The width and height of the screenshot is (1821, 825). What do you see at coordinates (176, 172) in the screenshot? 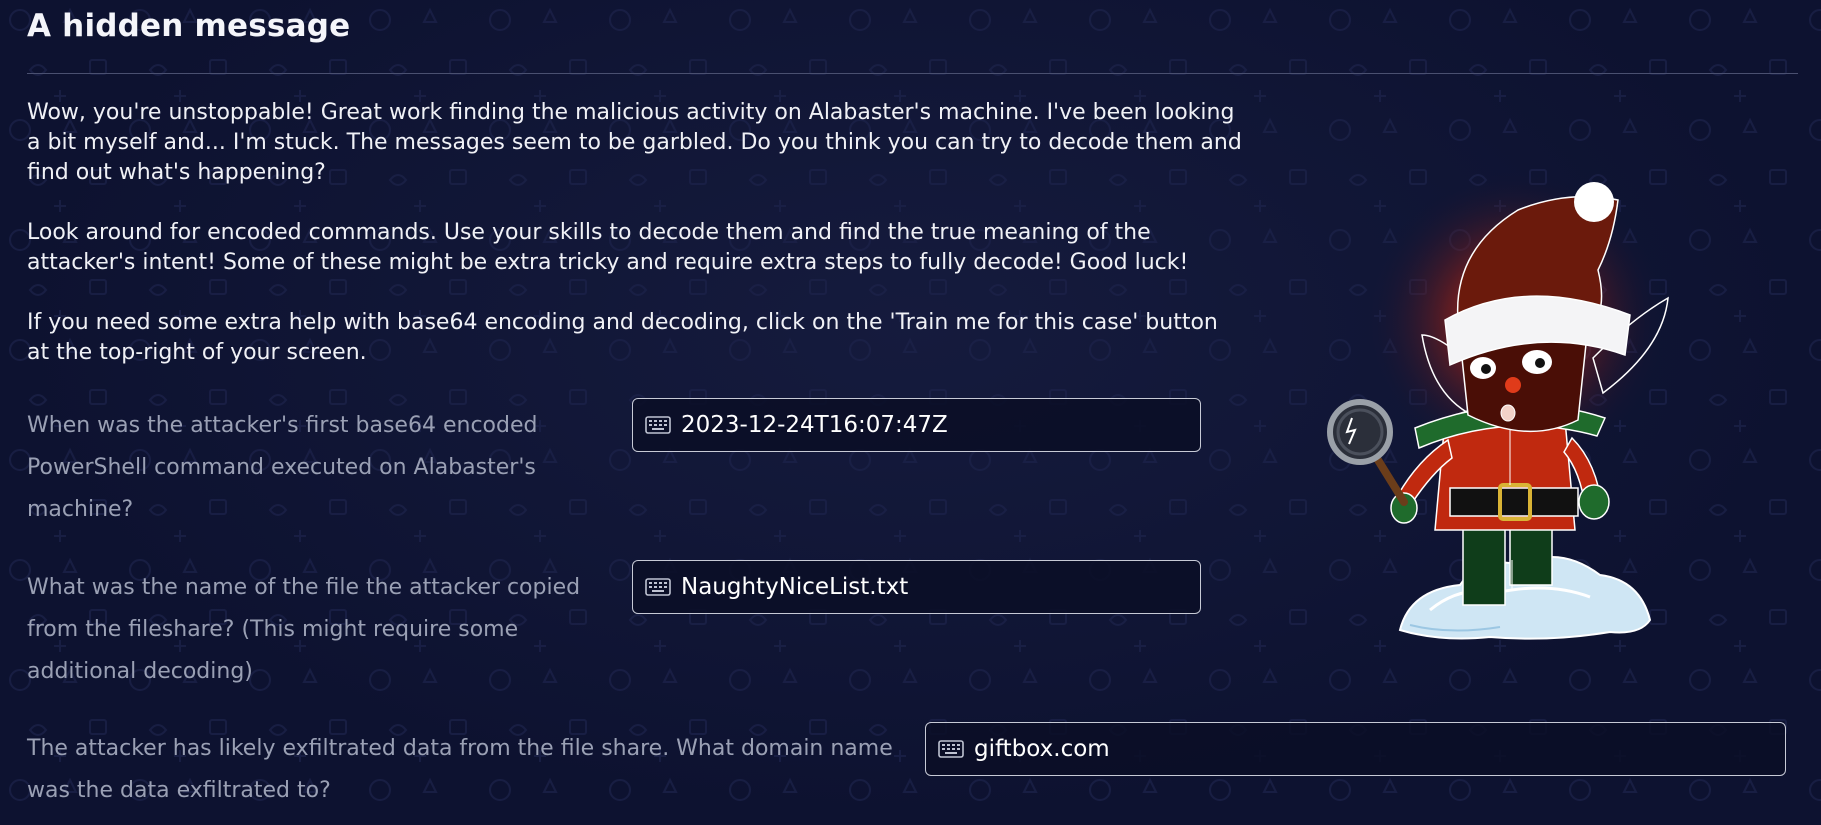
I see `intro-line: find out what's happening?` at bounding box center [176, 172].